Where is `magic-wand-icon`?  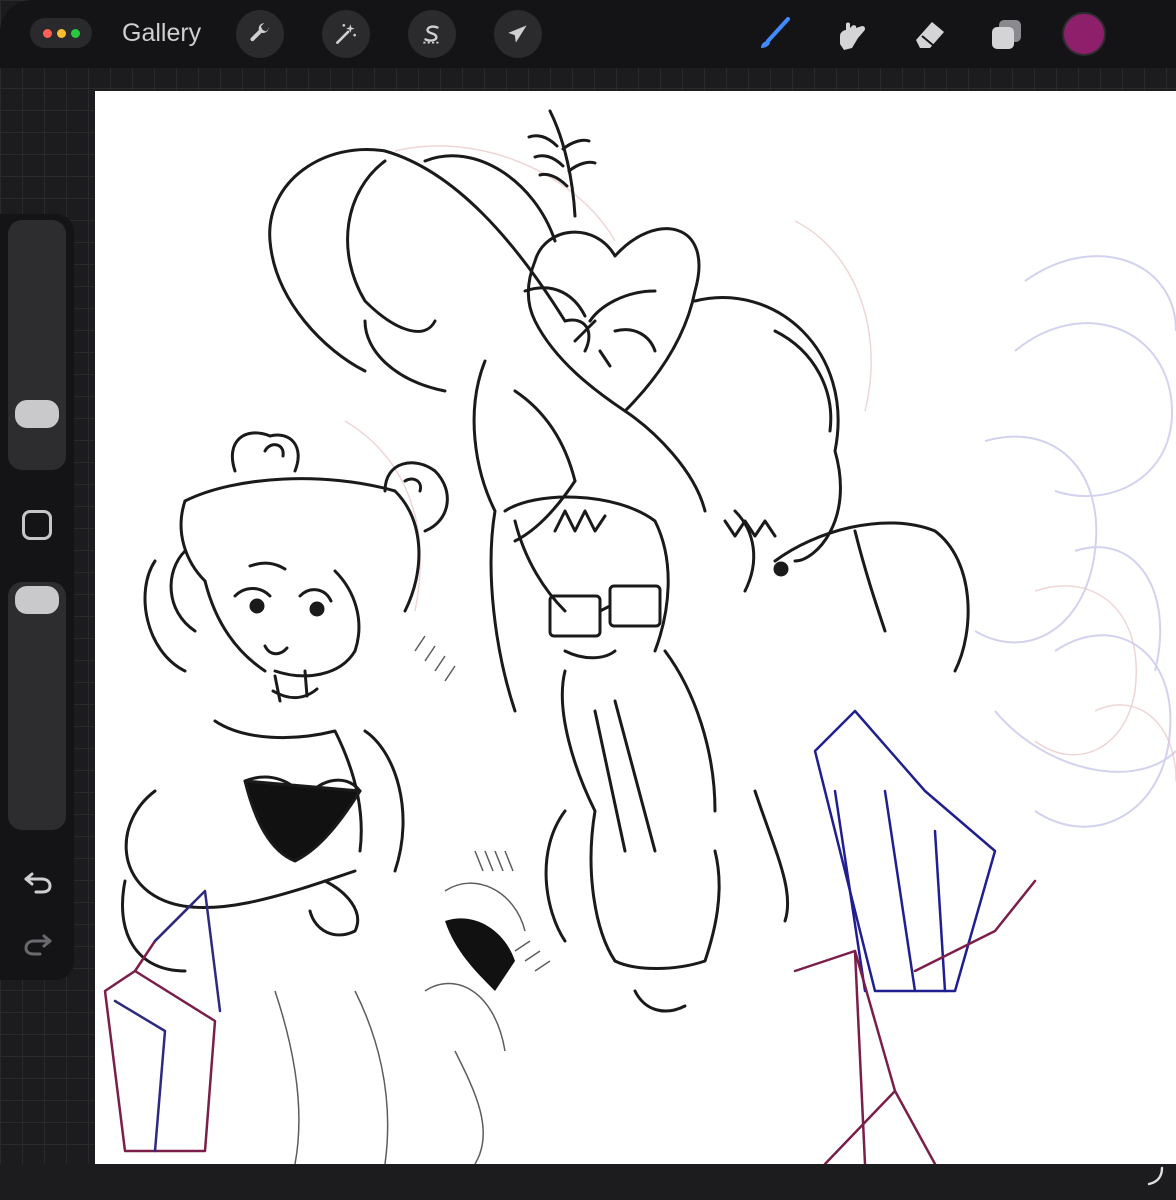 magic-wand-icon is located at coordinates (346, 34).